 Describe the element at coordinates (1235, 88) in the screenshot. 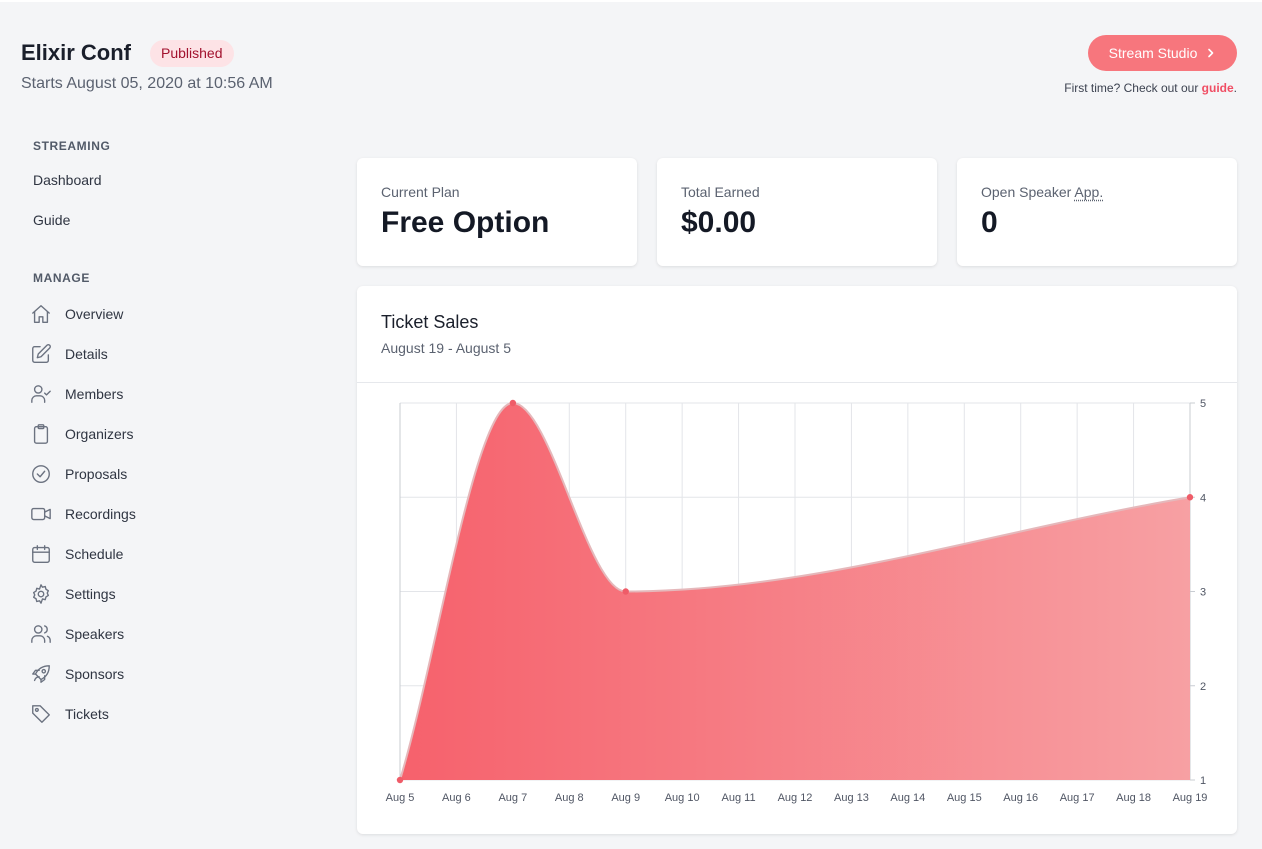

I see `first-time-suffix: .` at that location.